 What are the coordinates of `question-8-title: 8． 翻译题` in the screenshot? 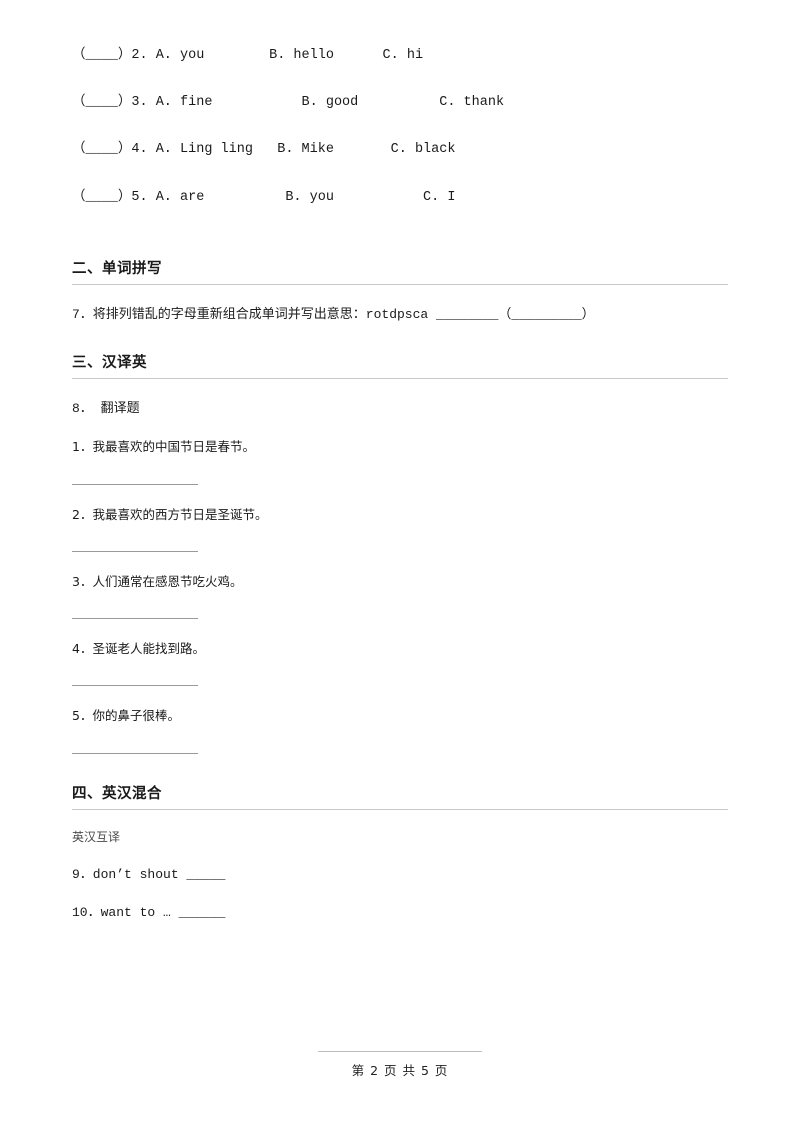 It's located at (106, 408).